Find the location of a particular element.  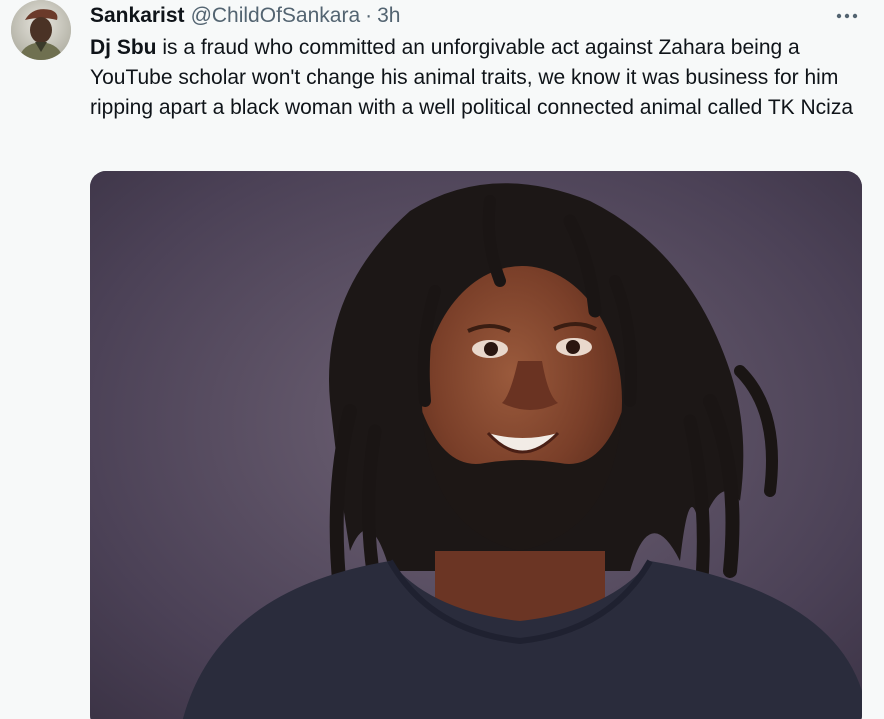

tweet-header: Sankarist @ChildOfSankara · 3h is located at coordinates (245, 16).